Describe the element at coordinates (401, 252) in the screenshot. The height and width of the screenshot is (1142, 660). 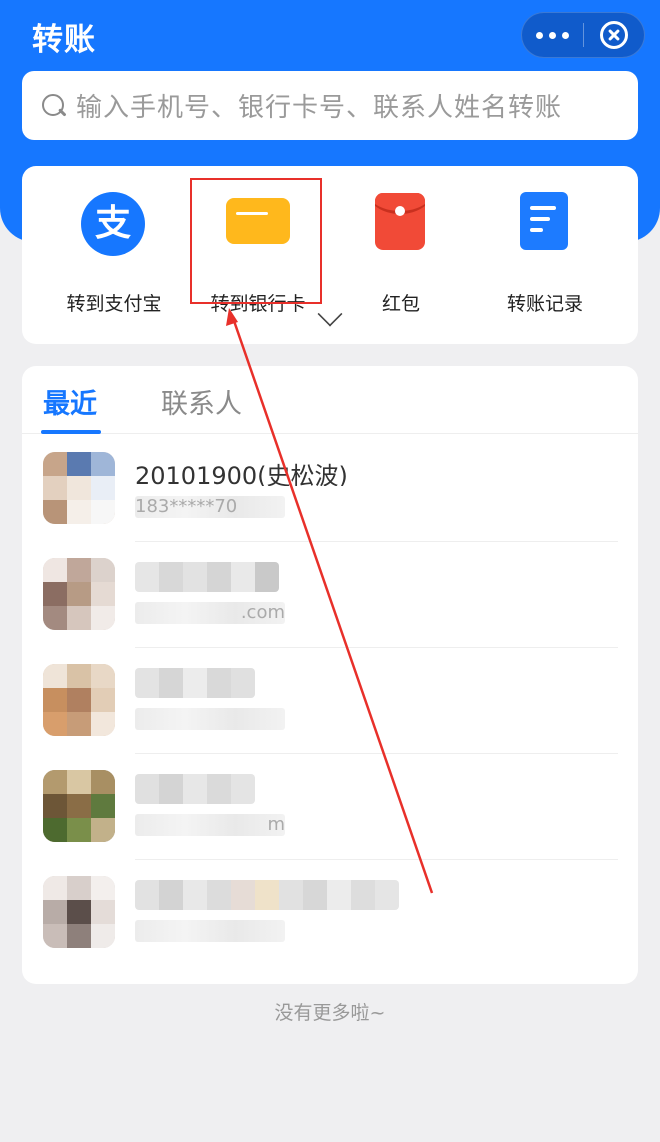
I see `action-red-packet: 红包` at that location.